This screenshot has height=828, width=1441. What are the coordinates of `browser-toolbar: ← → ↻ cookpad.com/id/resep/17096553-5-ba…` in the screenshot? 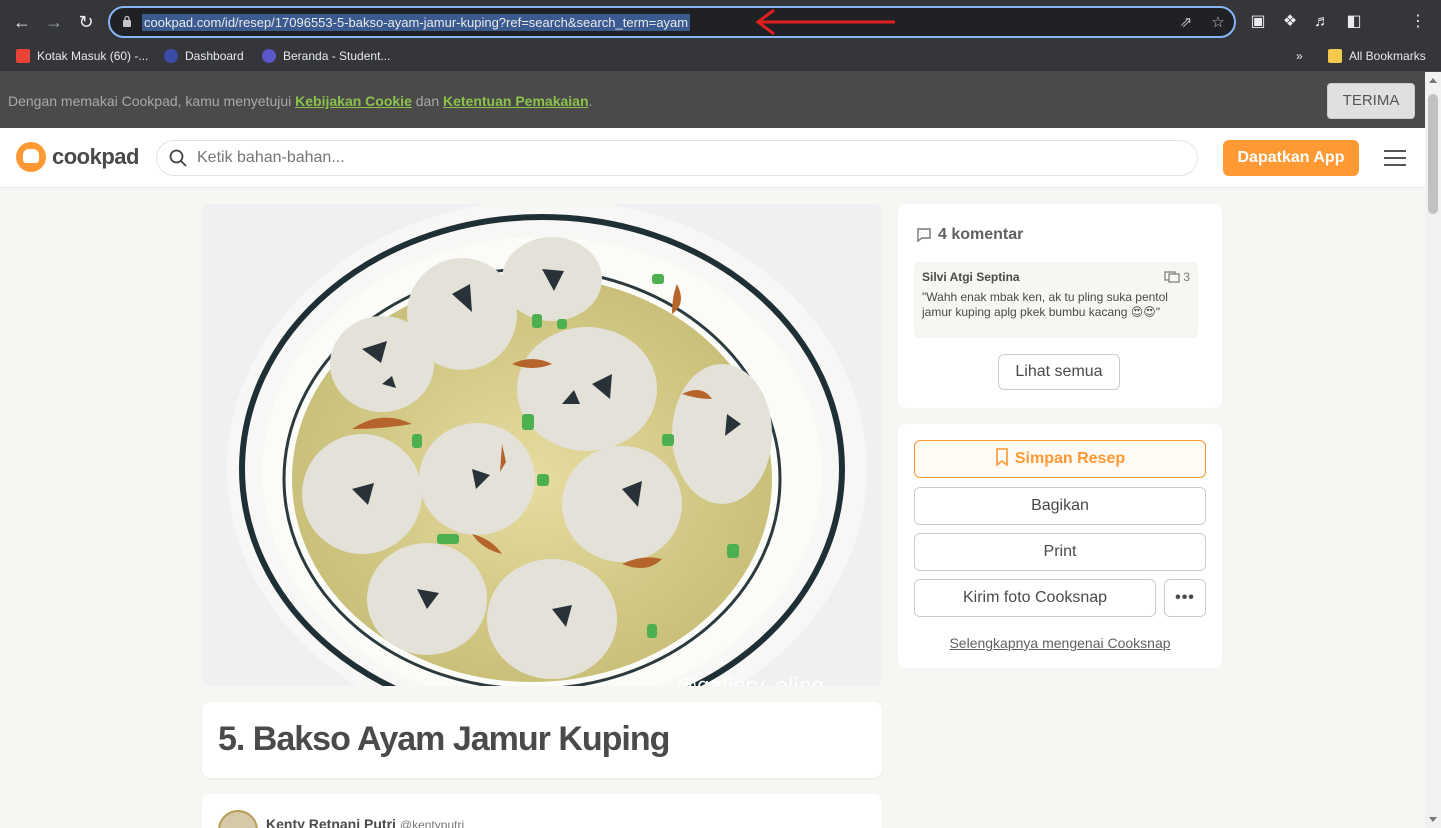 It's located at (720, 22).